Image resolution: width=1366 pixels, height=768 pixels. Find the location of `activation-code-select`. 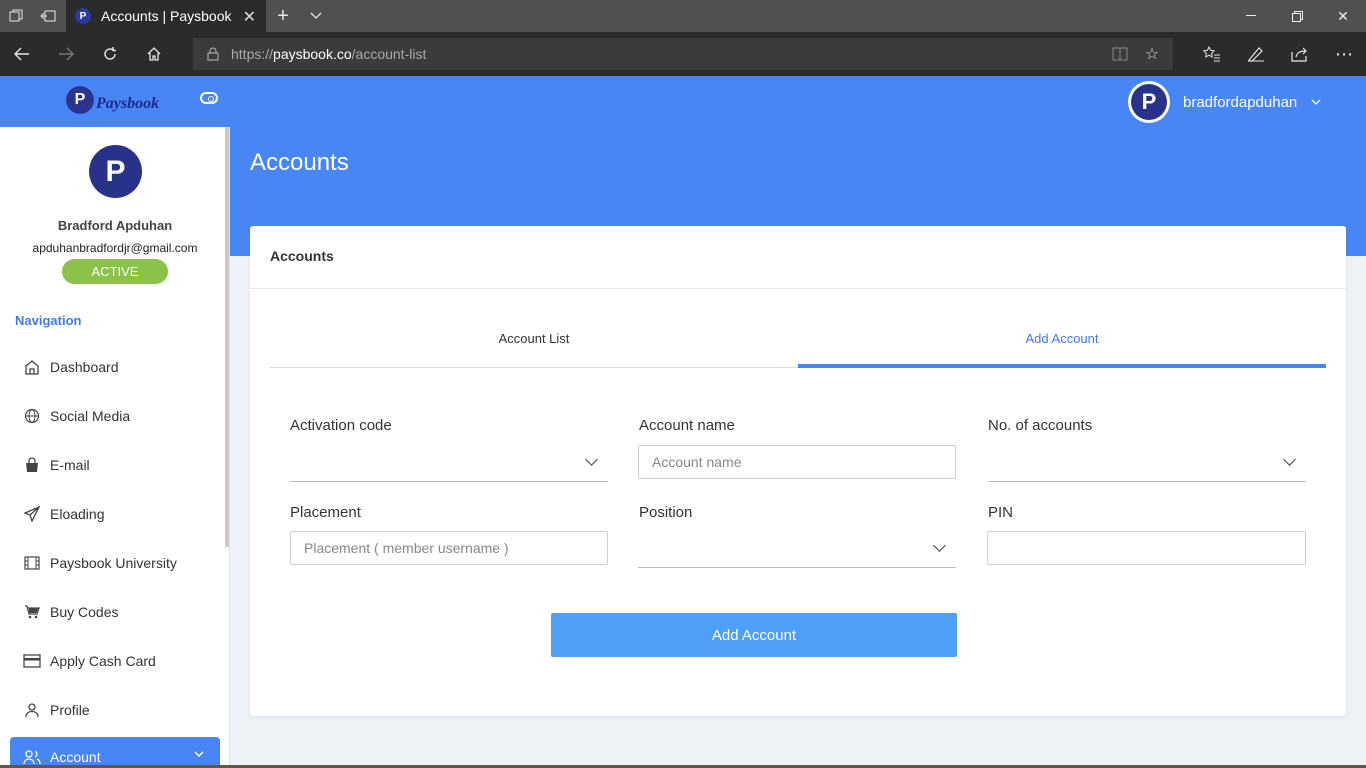

activation-code-select is located at coordinates (449, 463).